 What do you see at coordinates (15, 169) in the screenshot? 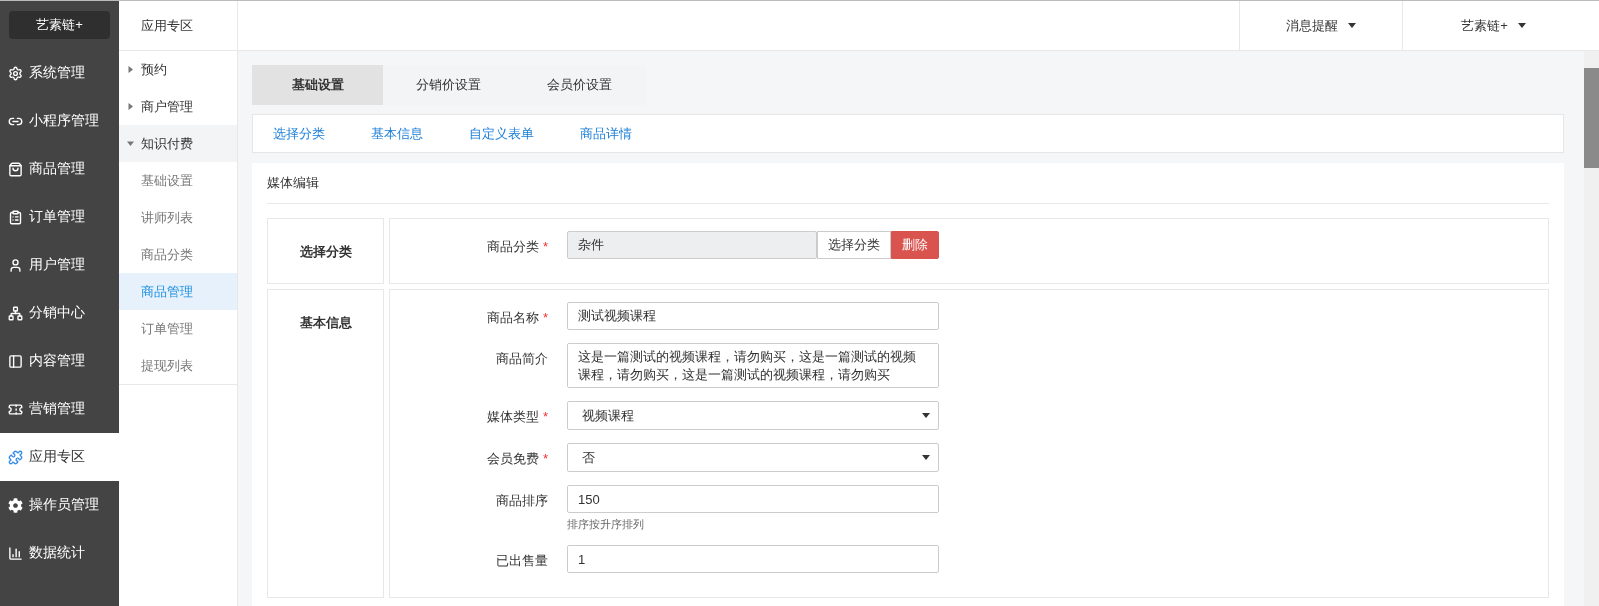
I see `shopping-bag-icon` at bounding box center [15, 169].